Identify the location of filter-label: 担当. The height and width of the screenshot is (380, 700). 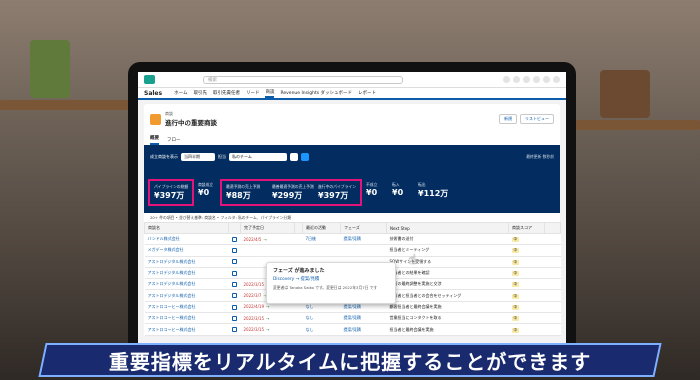
(222, 156).